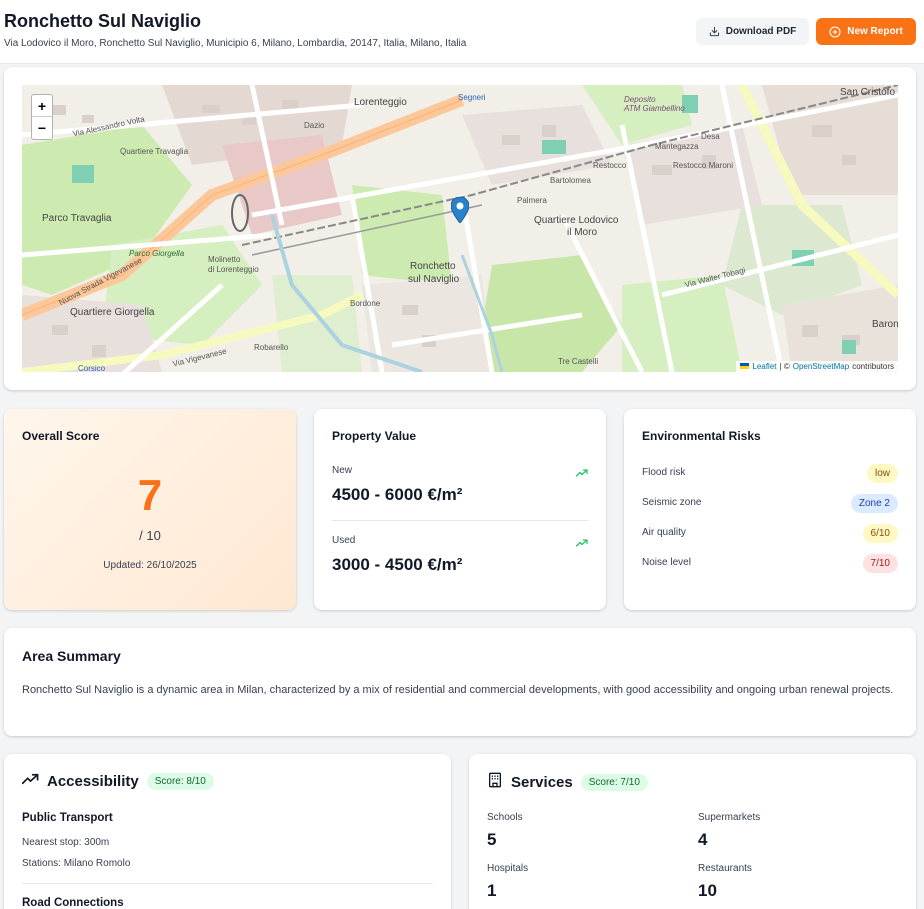 The image size is (924, 909). I want to click on property-value-title: Property Value, so click(374, 436).